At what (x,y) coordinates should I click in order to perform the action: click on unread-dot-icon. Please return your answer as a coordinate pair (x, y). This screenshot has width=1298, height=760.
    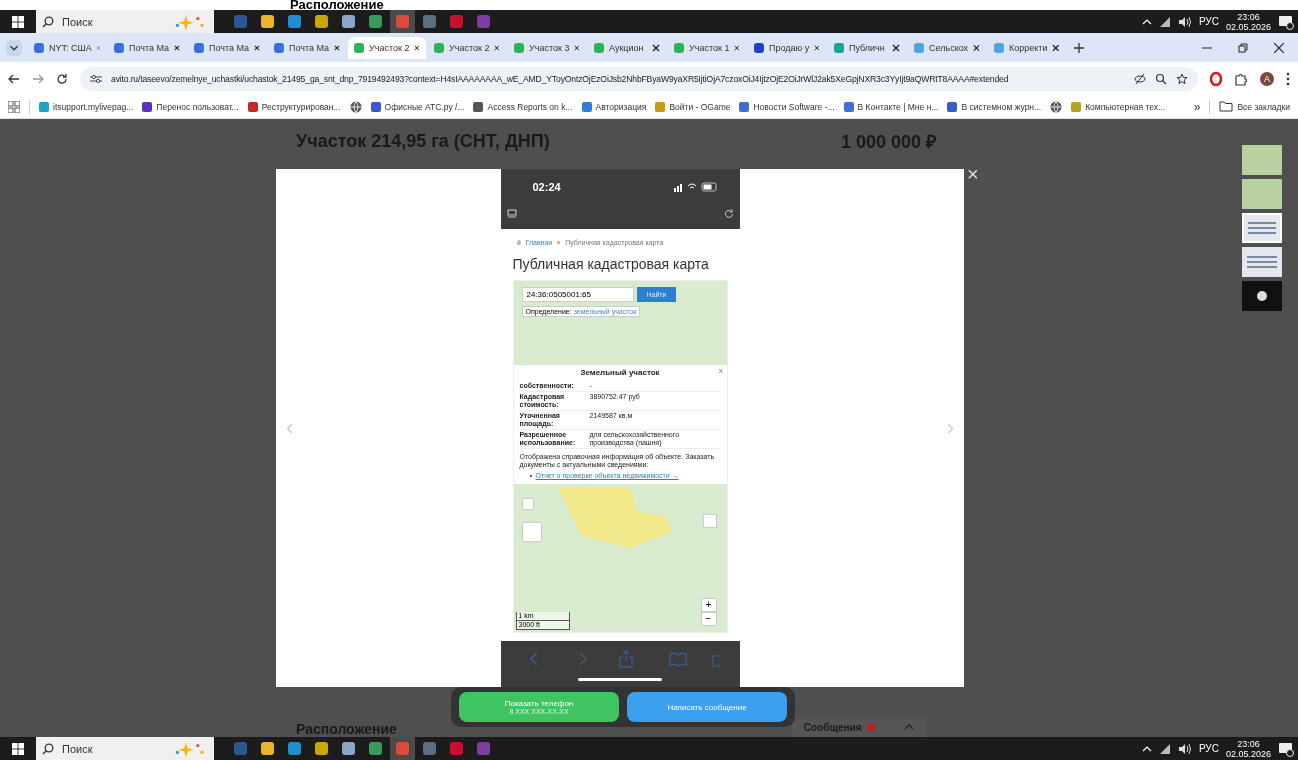
    Looking at the image, I should click on (871, 727).